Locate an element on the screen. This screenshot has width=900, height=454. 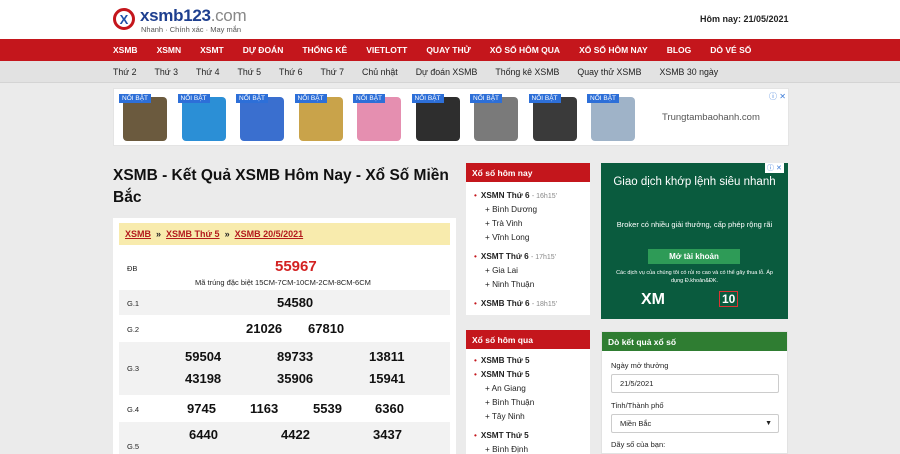
today-province: + Trà Vinh is located at coordinates (503, 223).